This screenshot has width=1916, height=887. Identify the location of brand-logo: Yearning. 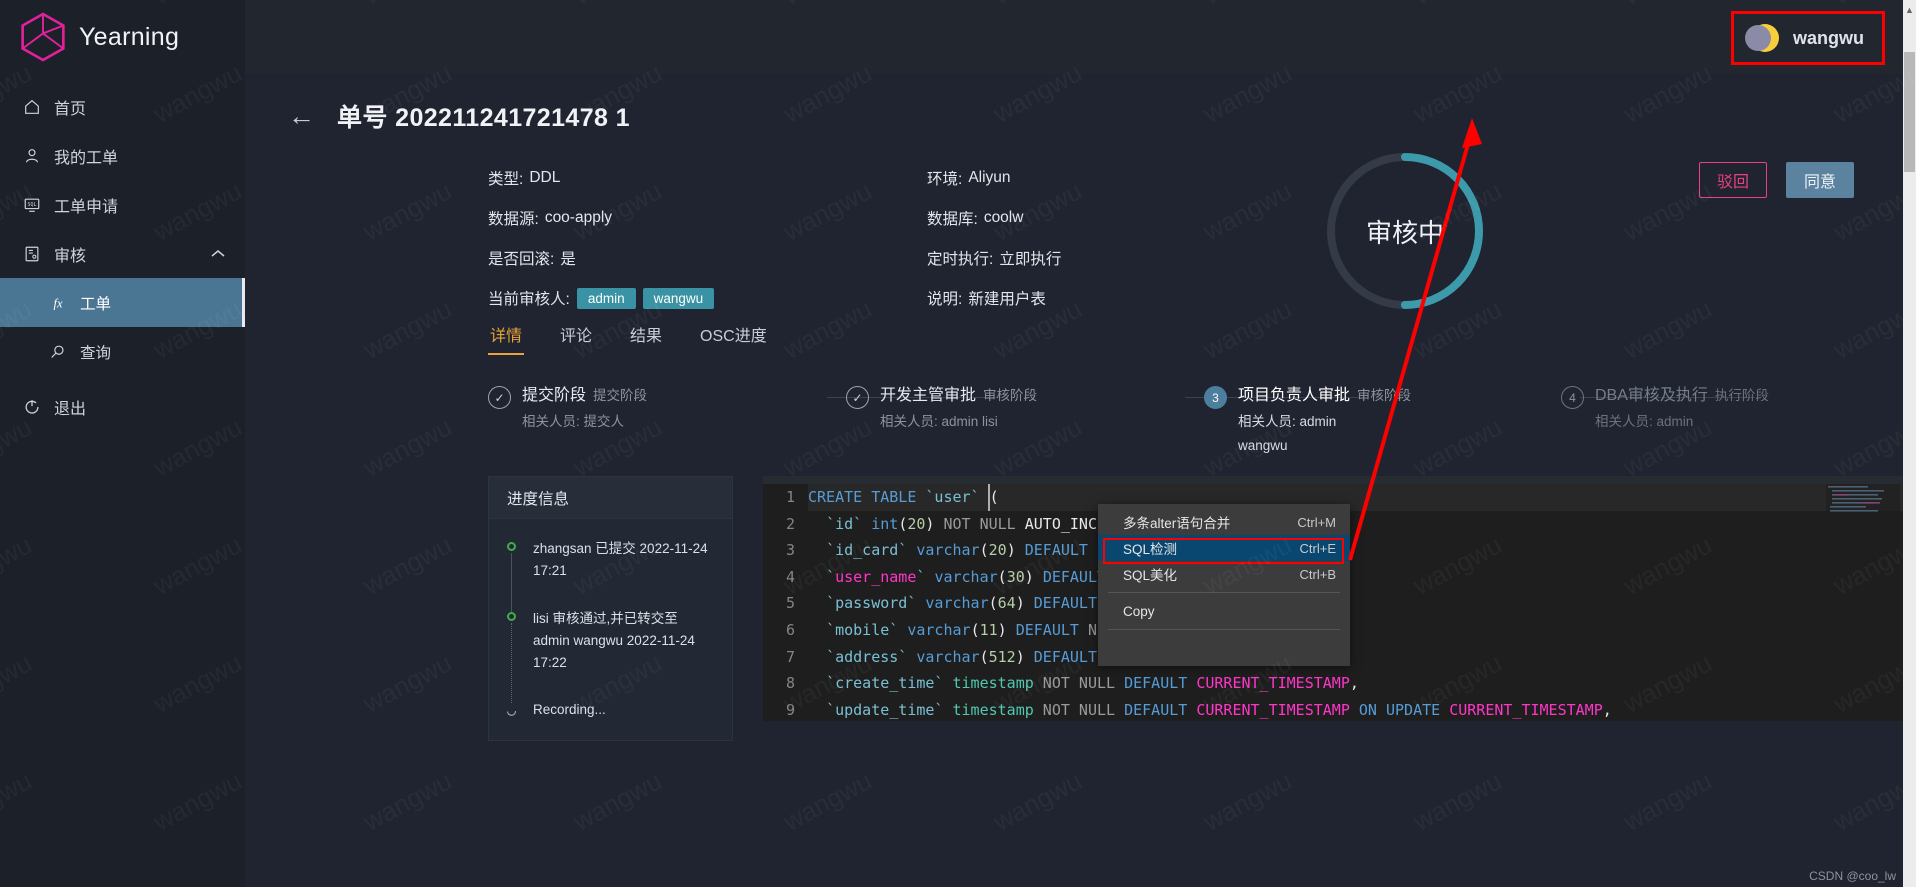
(122, 37).